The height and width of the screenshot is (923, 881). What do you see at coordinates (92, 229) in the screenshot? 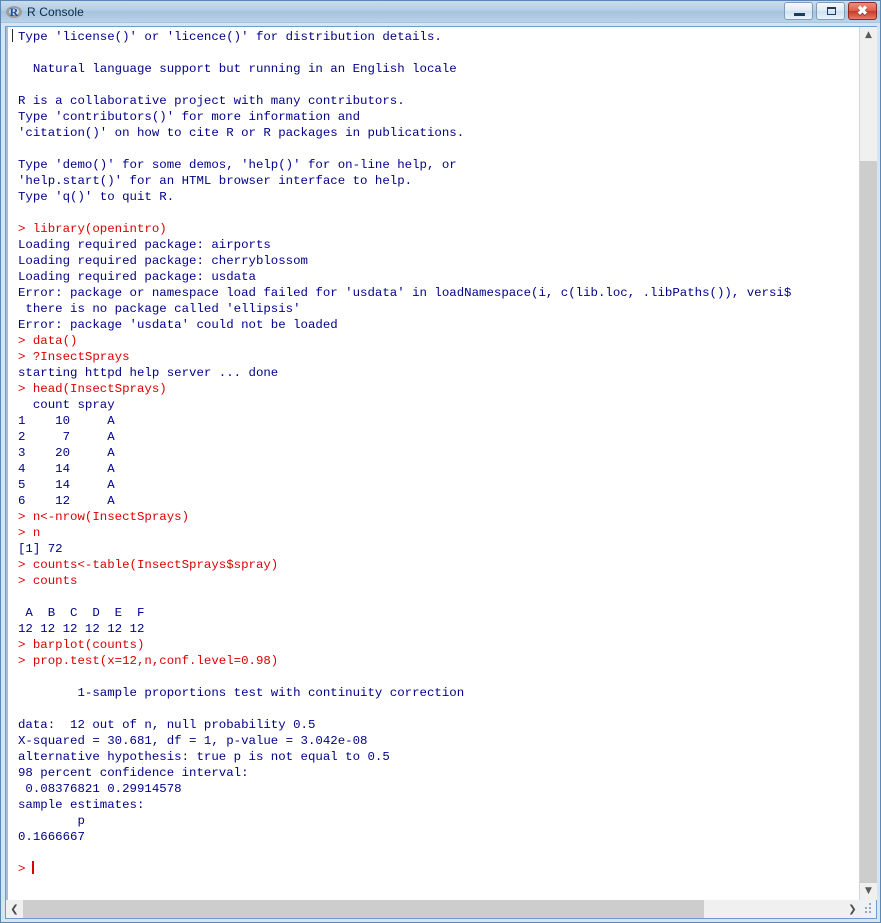
I see `console-command-line: > library(openintro)` at bounding box center [92, 229].